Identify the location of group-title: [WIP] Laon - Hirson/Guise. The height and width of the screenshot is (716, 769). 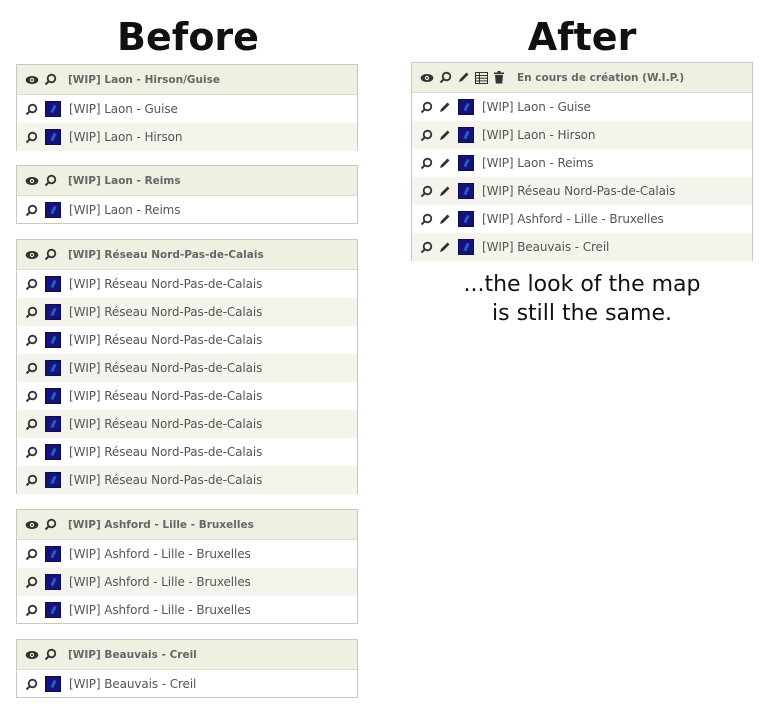
(144, 79).